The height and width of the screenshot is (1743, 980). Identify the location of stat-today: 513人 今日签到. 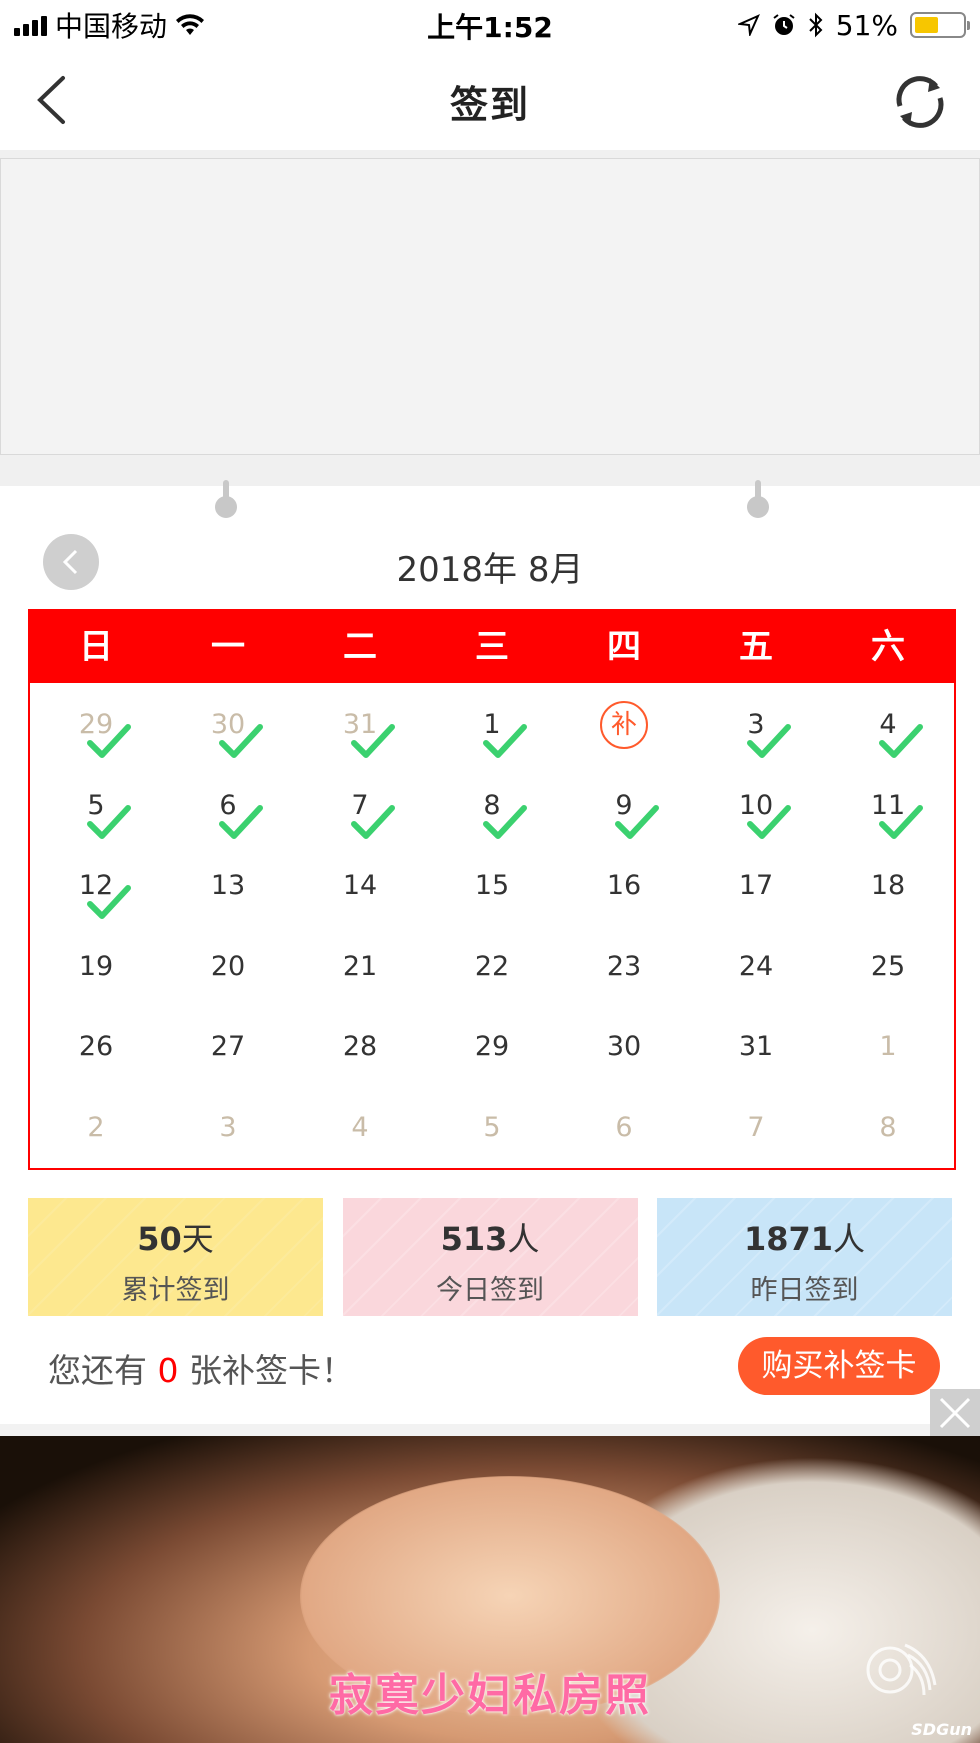
(490, 1257).